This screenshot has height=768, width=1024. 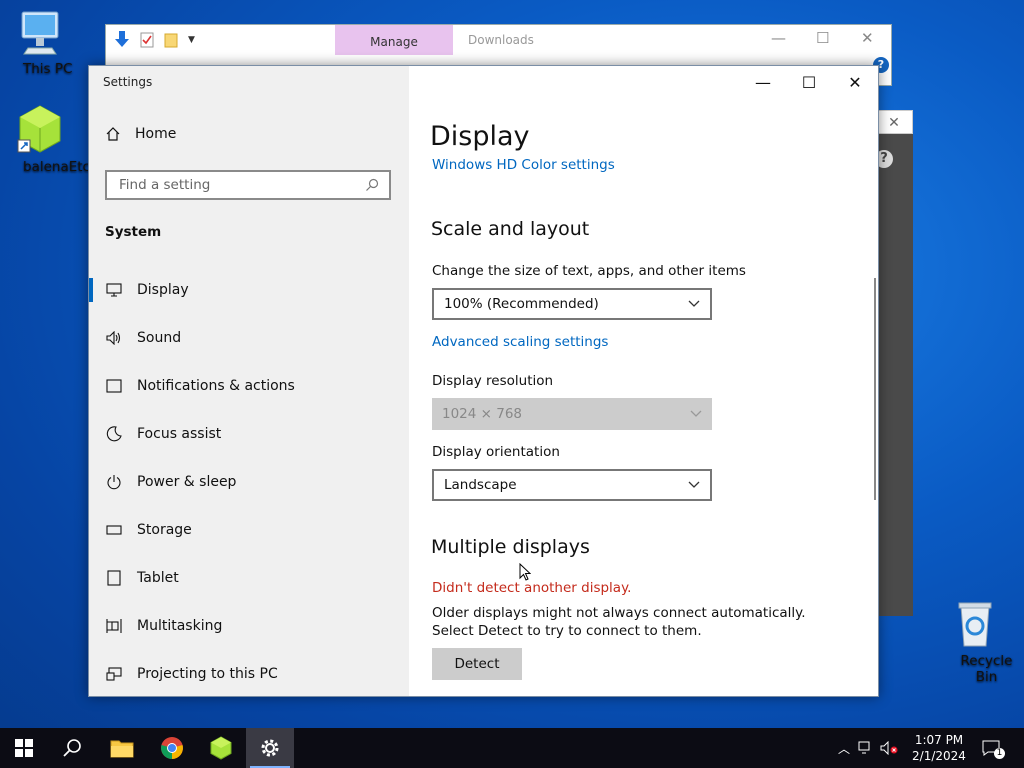 I want to click on sidebar-item-label: Power & sleep, so click(x=187, y=482).